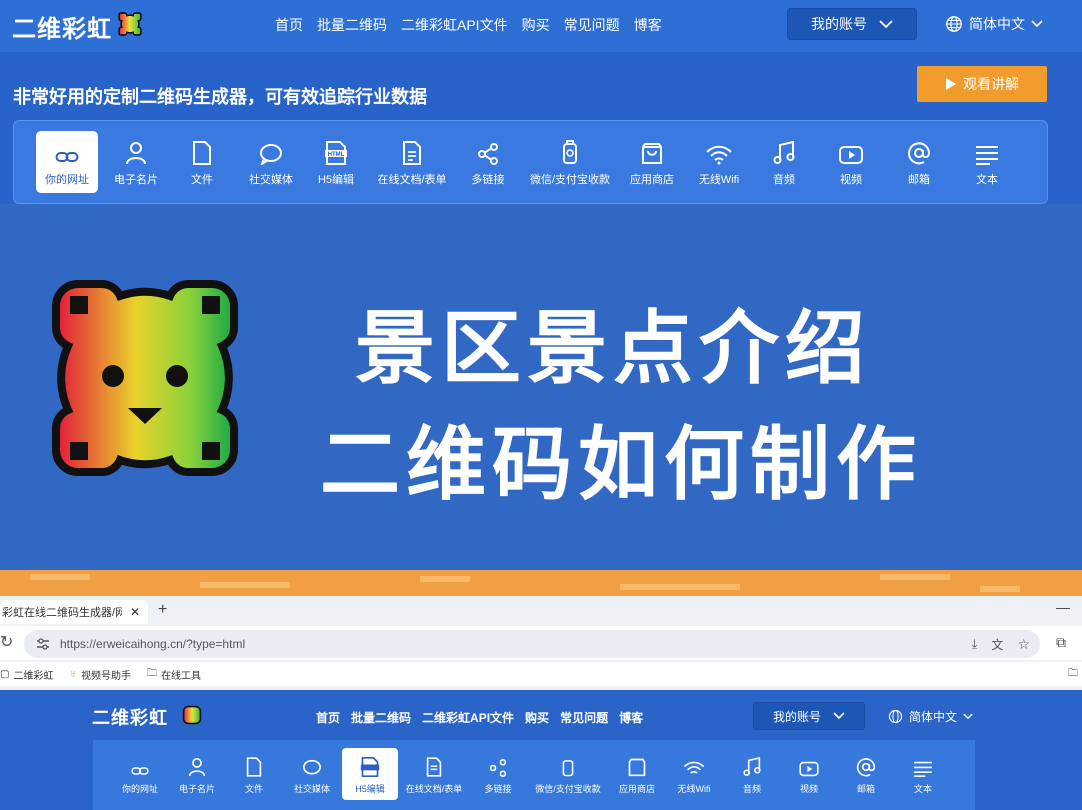  Describe the element at coordinates (719, 155) in the screenshot. I see `wifi-icon` at that location.